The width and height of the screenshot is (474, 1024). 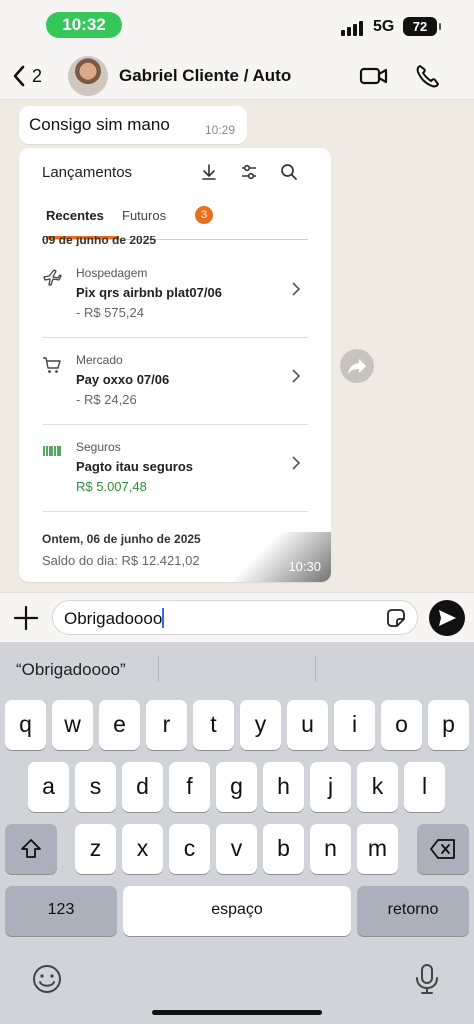 What do you see at coordinates (307, 725) in the screenshot?
I see `key-u: u` at bounding box center [307, 725].